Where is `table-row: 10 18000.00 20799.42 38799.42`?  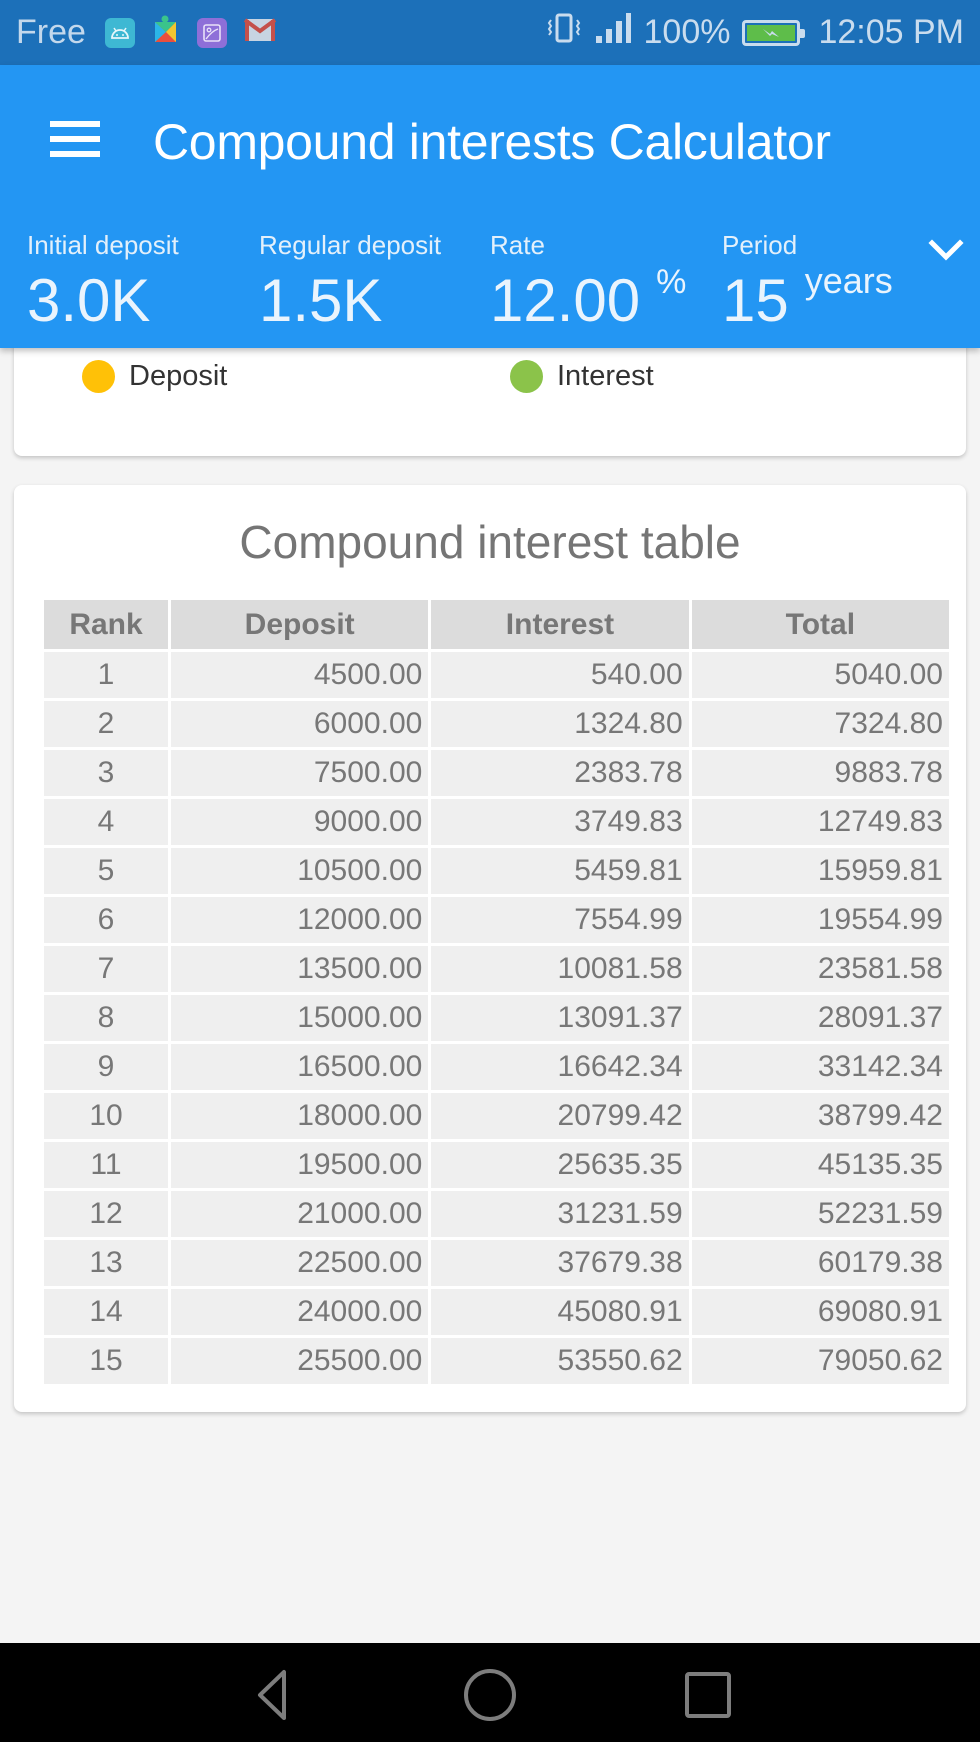 table-row: 10 18000.00 20799.42 38799.42 is located at coordinates (496, 1116).